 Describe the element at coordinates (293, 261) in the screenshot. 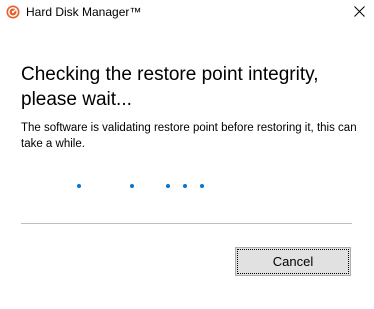

I see `cancel-button: Cancel` at that location.